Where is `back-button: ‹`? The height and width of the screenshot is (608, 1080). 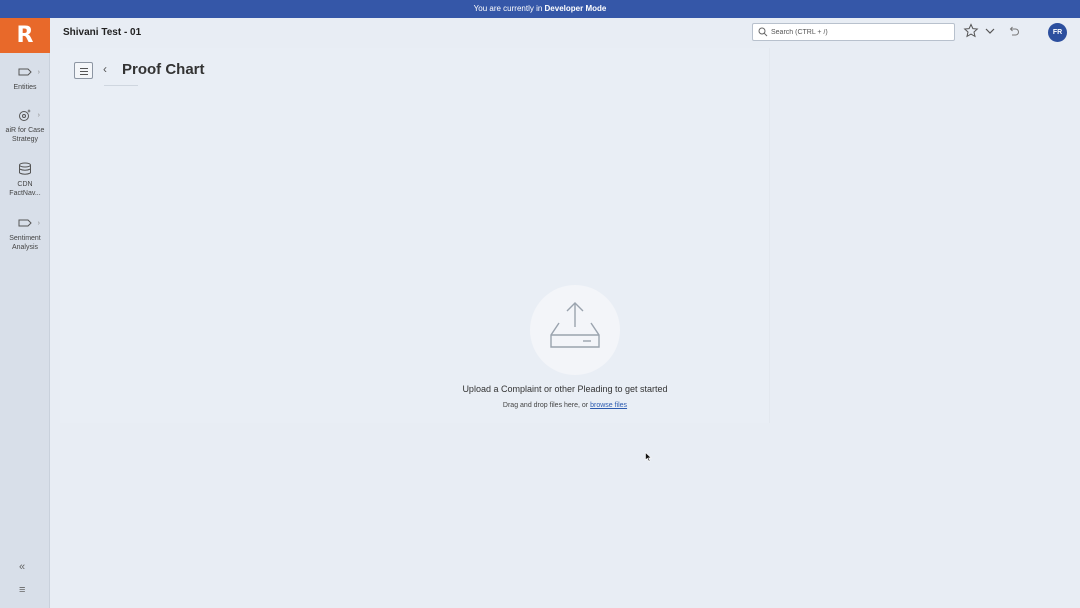 back-button: ‹ is located at coordinates (105, 69).